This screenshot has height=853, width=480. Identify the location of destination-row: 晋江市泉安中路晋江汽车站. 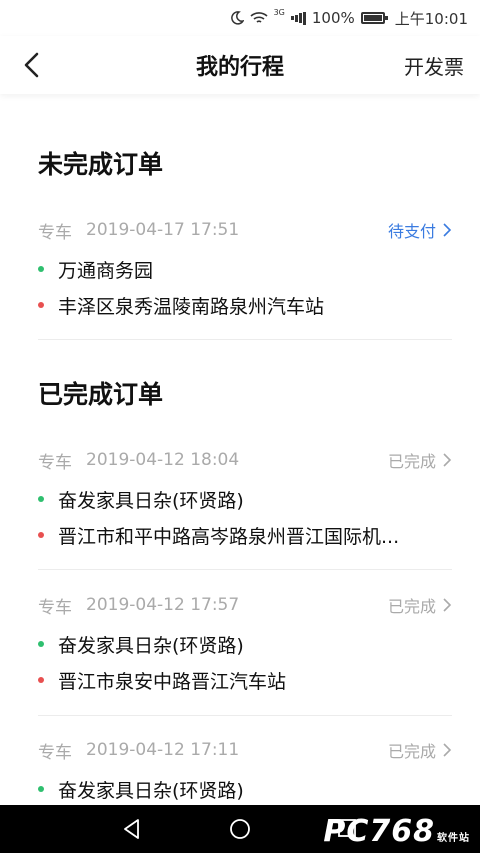
(245, 680).